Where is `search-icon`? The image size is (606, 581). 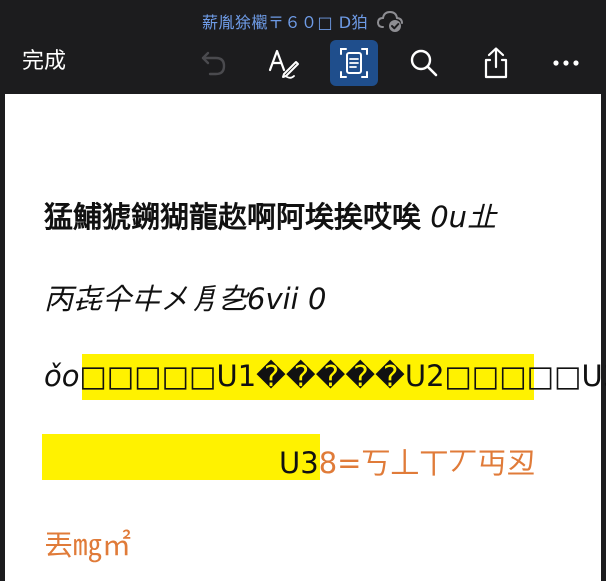
search-icon is located at coordinates (424, 63).